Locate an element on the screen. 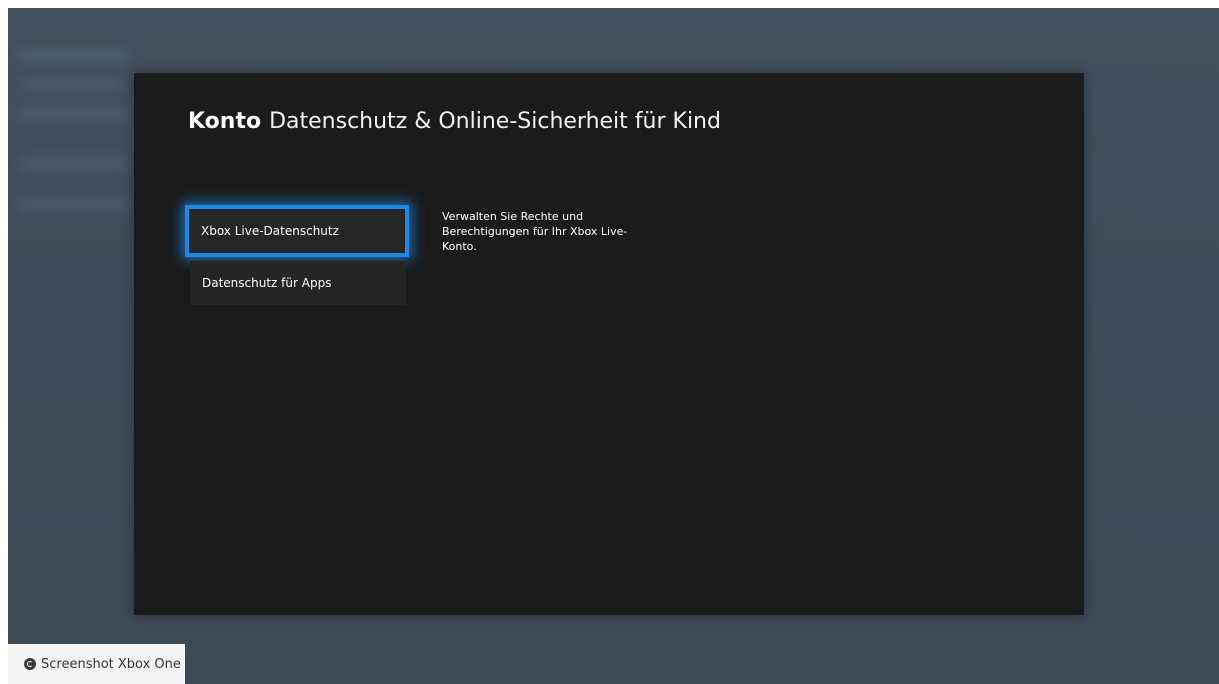  caption-text: Screenshot Xbox One is located at coordinates (111, 664).